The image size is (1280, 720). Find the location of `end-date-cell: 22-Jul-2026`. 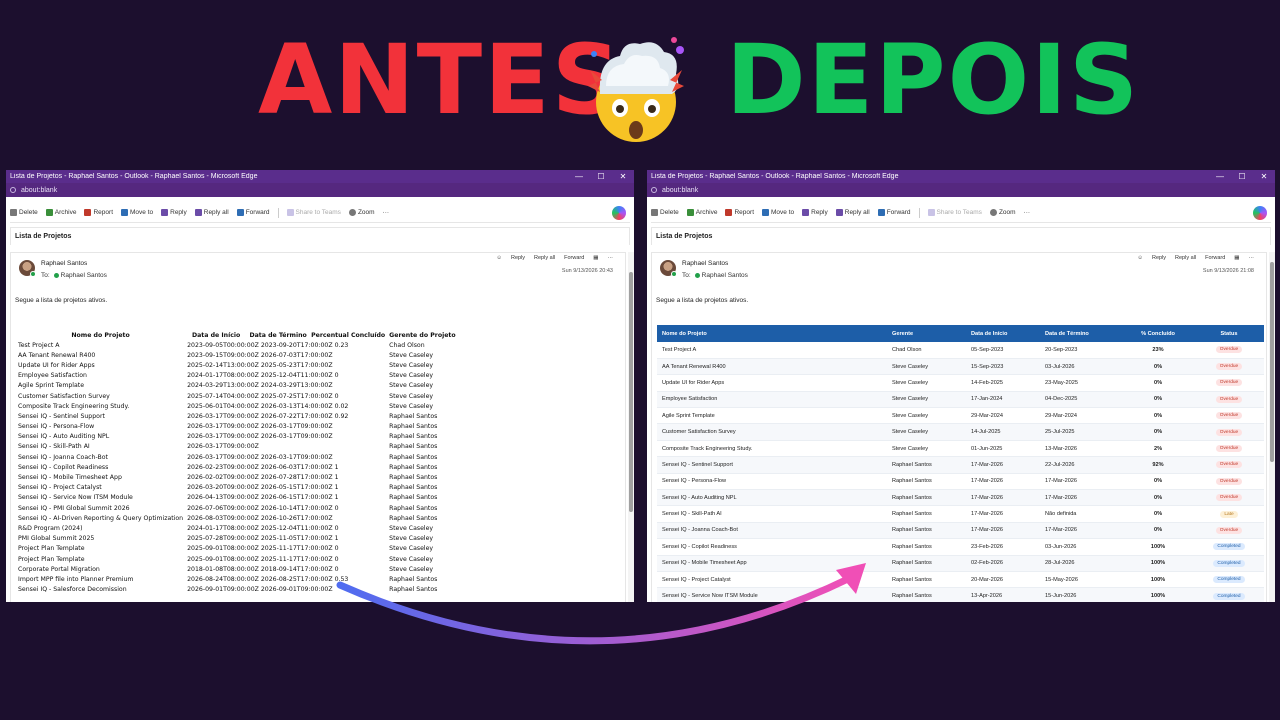

end-date-cell: 22-Jul-2026 is located at coordinates (1081, 465).